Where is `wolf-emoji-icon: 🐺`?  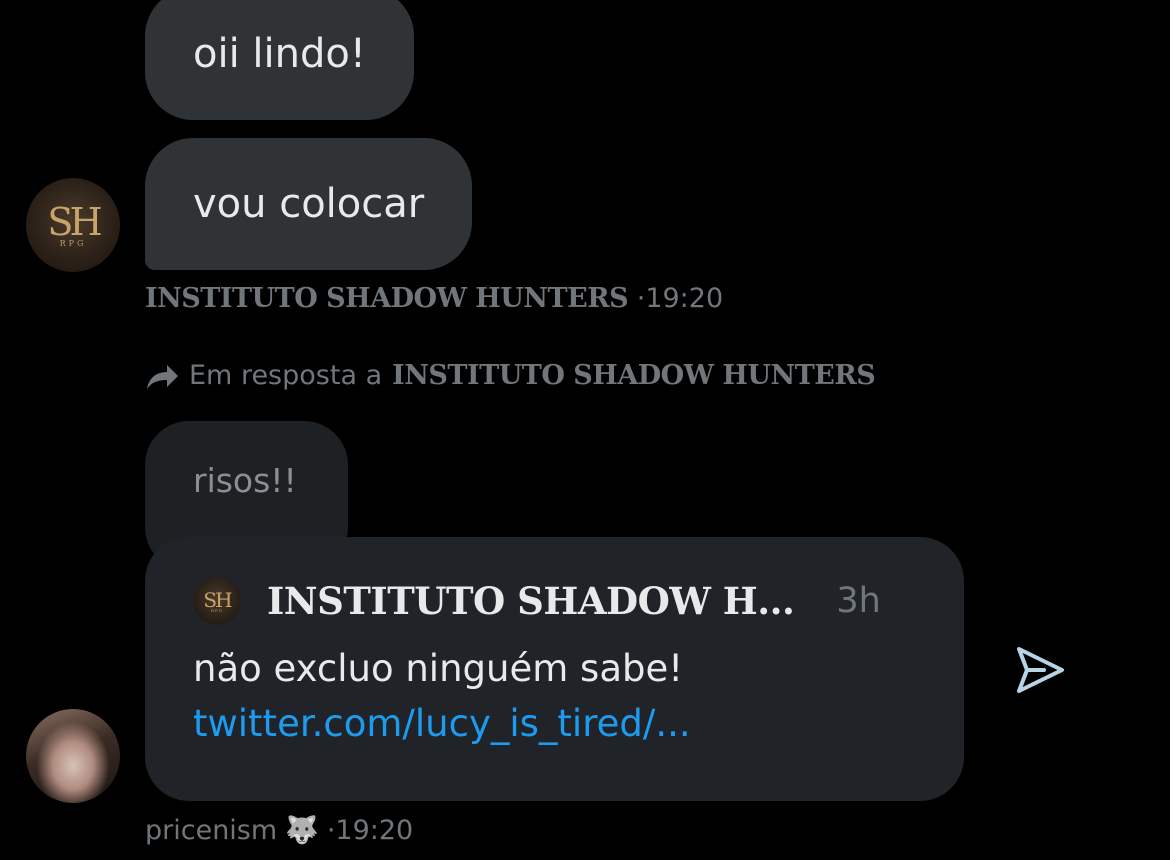
wolf-emoji-icon: 🐺 is located at coordinates (302, 830).